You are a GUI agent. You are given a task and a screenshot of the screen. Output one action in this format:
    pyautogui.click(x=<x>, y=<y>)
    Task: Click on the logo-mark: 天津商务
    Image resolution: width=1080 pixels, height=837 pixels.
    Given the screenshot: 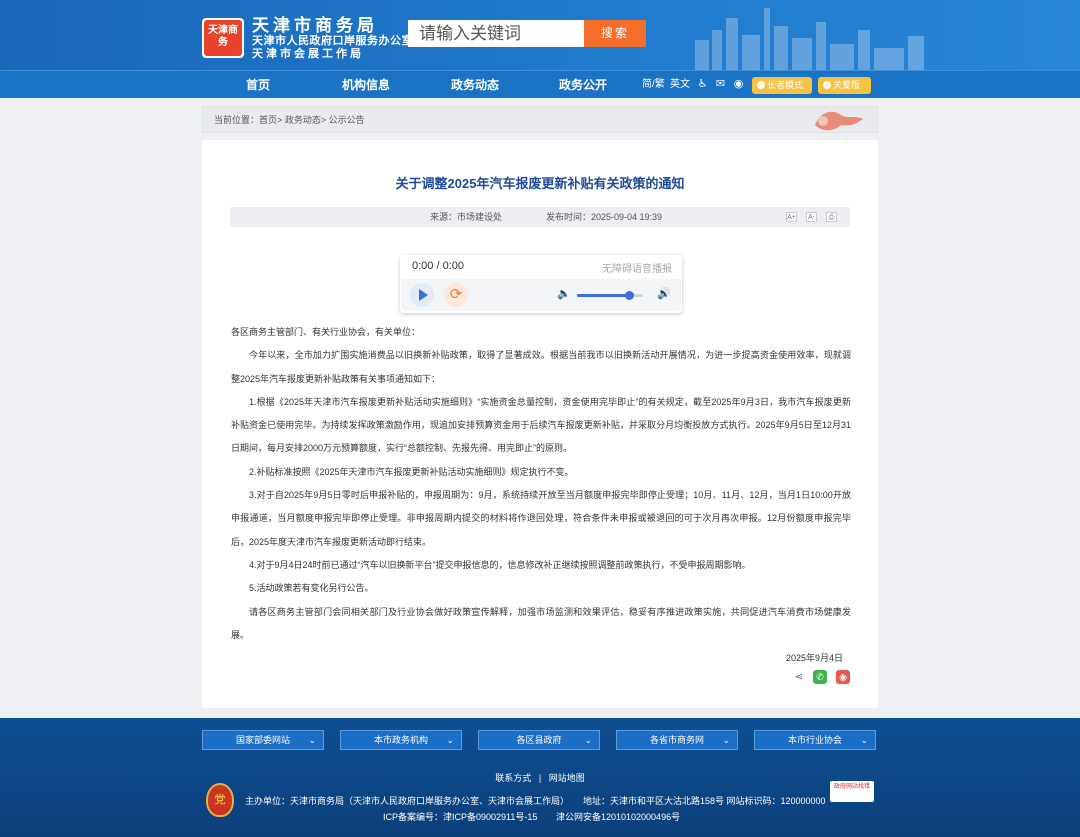 What is the action you would take?
    pyautogui.click(x=223, y=38)
    